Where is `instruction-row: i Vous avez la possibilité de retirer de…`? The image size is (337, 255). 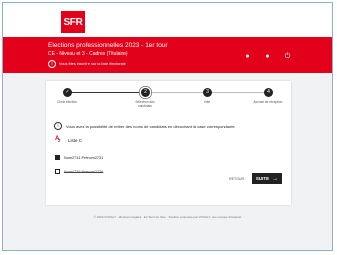
instruction-row: i Vous avez la possibilité de retirer de… is located at coordinates (145, 126).